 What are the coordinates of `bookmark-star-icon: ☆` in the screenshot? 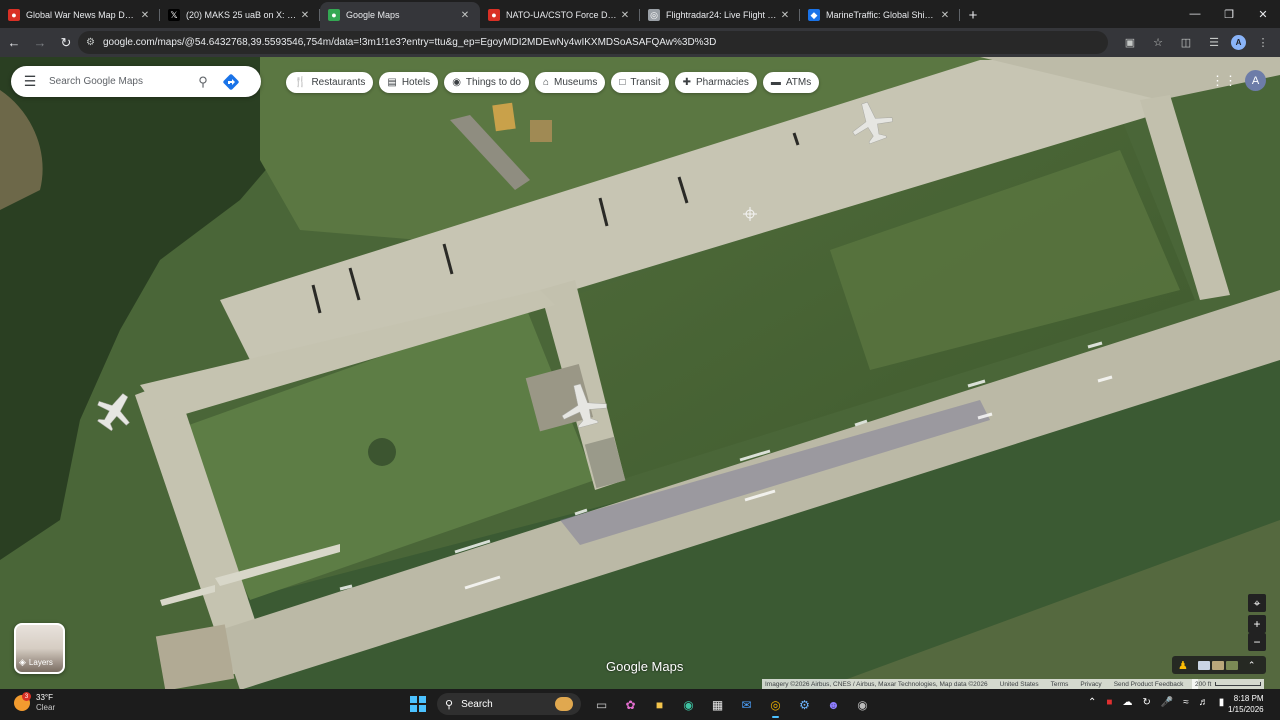 It's located at (1158, 42).